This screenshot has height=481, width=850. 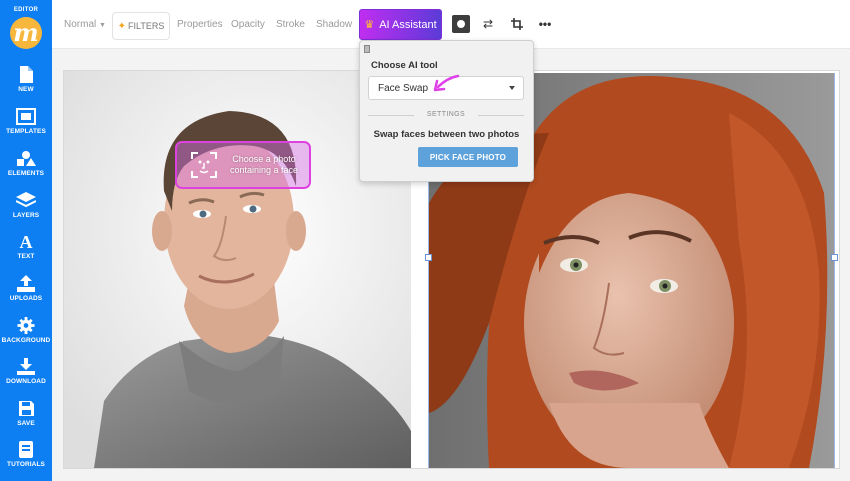 What do you see at coordinates (290, 24) in the screenshot?
I see `stroke-button: Stroke` at bounding box center [290, 24].